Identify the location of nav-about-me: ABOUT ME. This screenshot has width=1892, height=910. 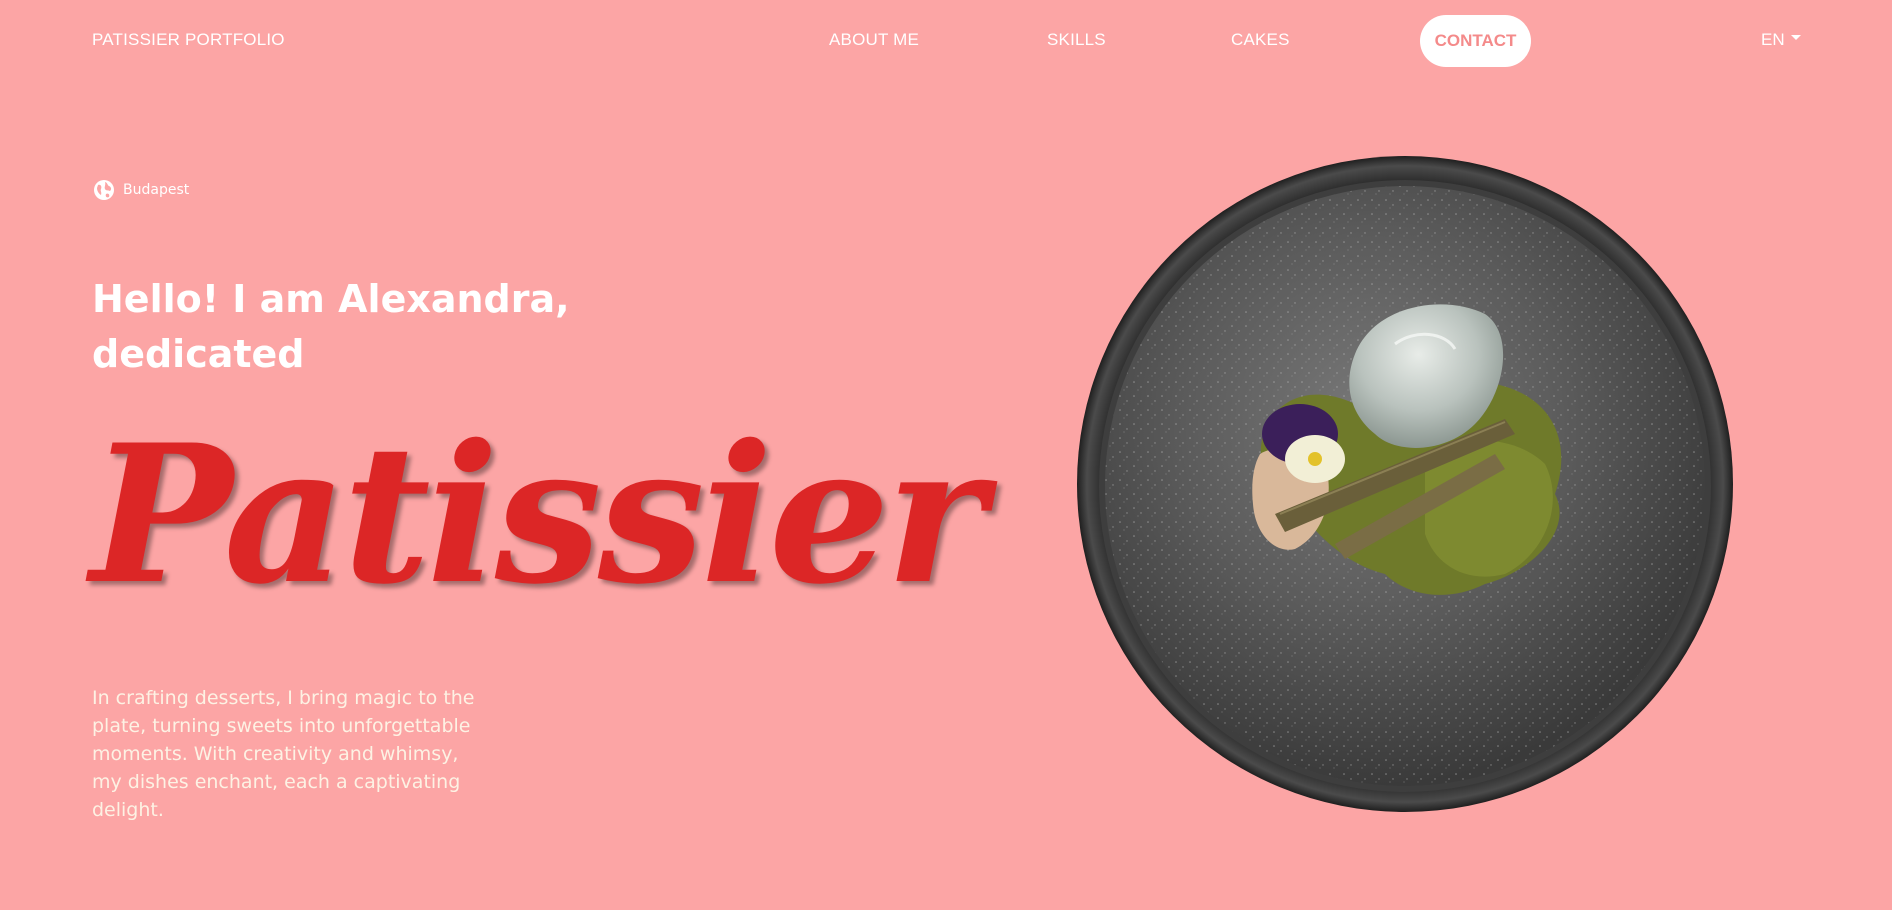
(874, 40).